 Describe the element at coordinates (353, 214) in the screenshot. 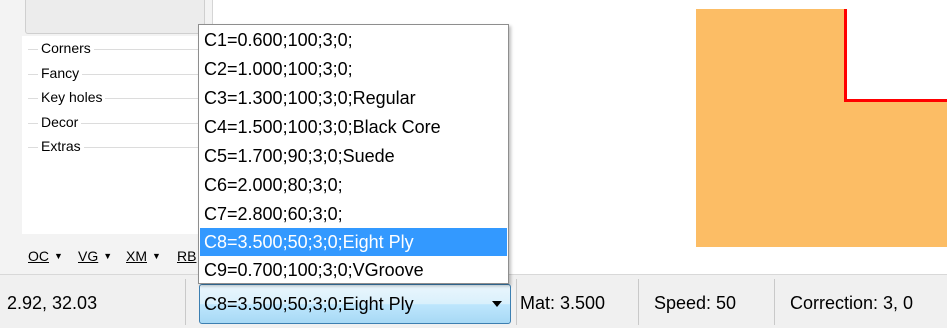

I see `dropdown-option: C7=2.800;60;3;0;` at that location.